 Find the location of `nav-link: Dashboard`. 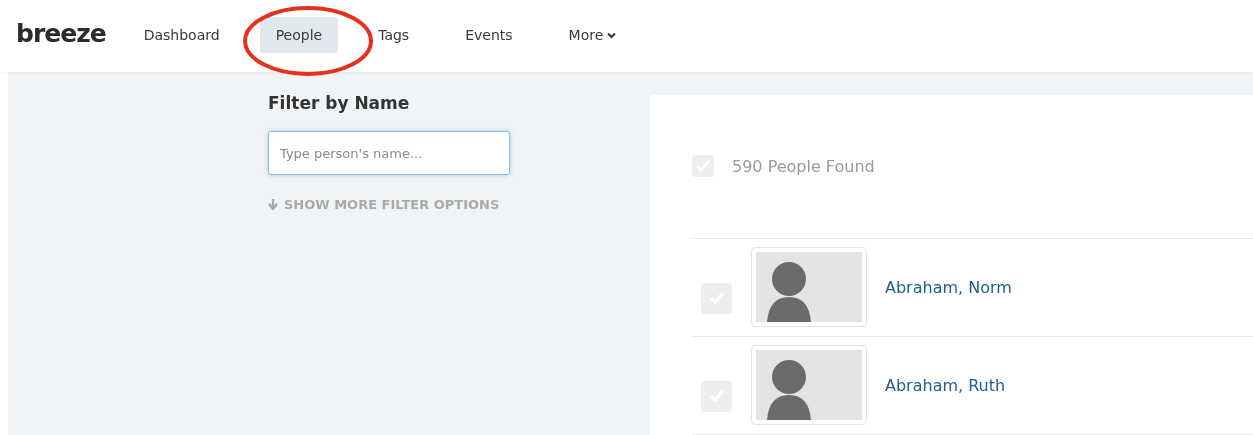

nav-link: Dashboard is located at coordinates (181, 35).